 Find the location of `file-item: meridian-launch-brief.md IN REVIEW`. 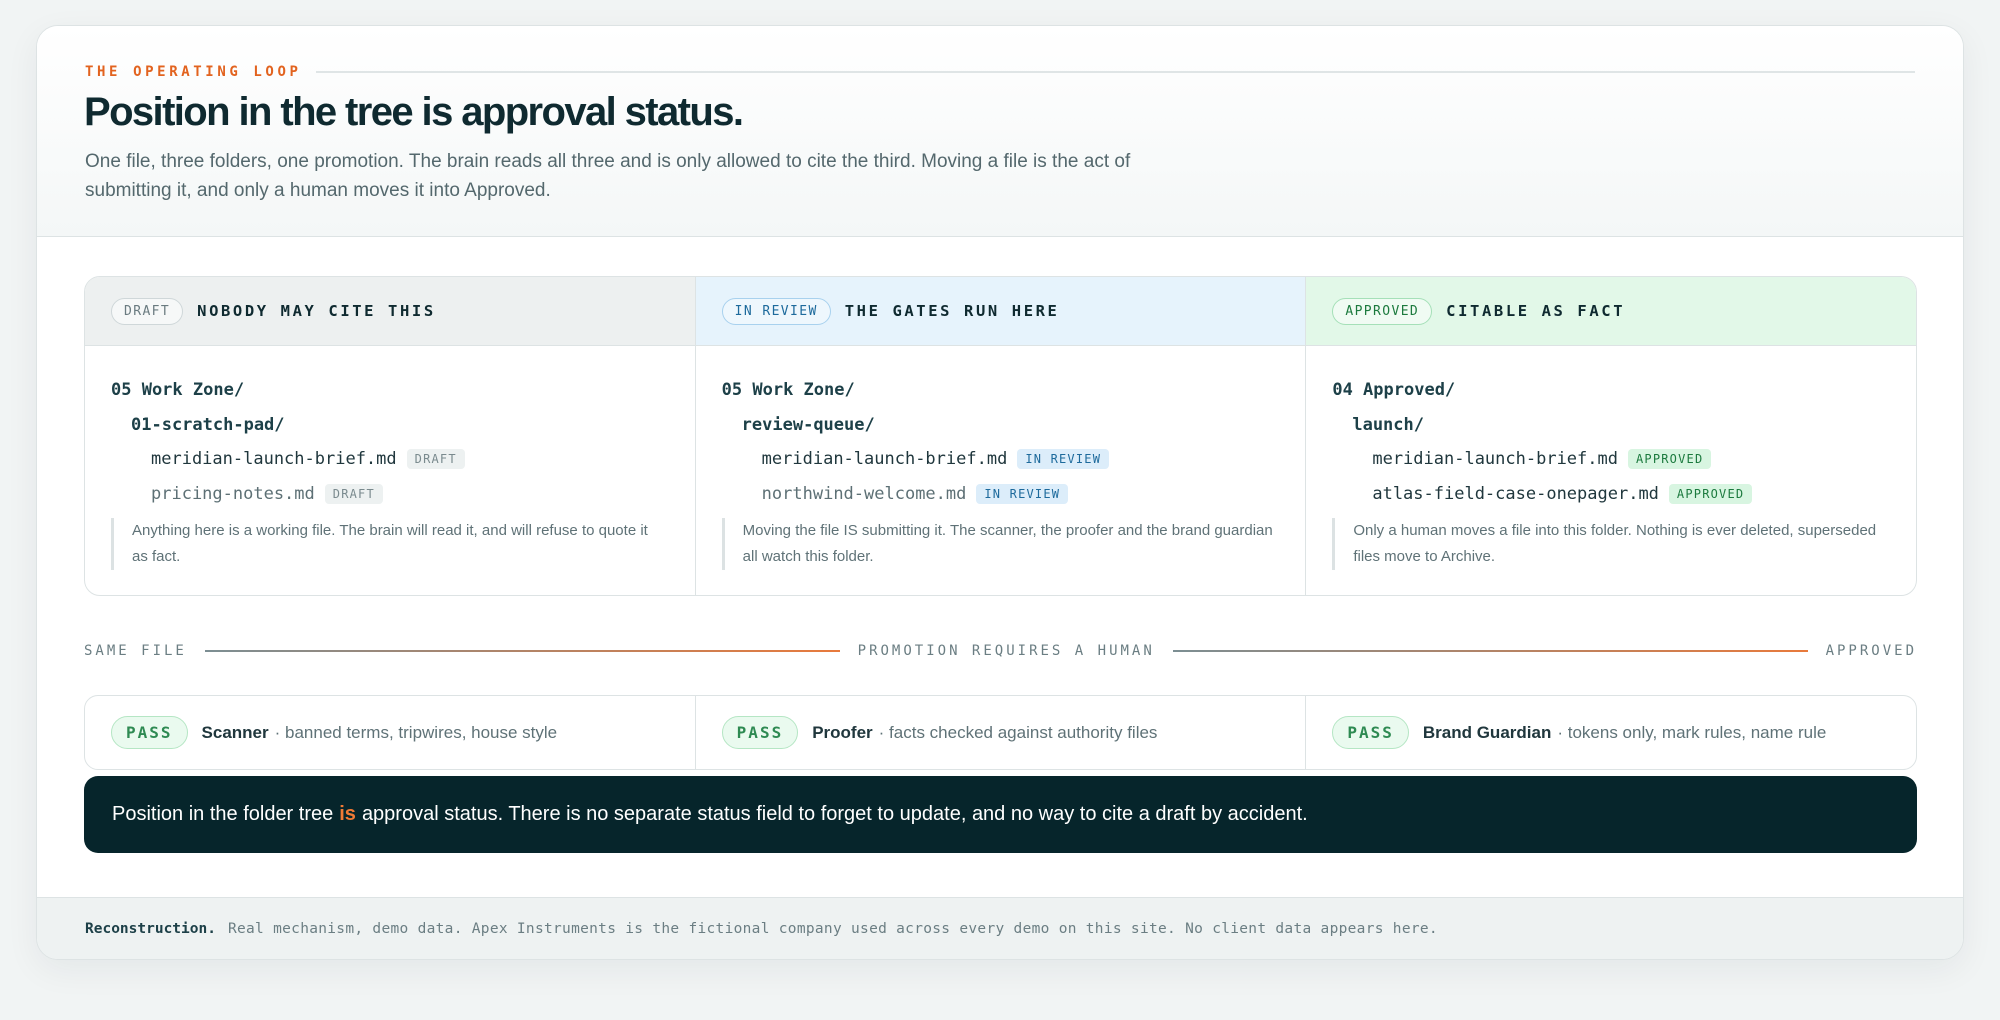

file-item: meridian-launch-brief.md IN REVIEW is located at coordinates (916, 459).